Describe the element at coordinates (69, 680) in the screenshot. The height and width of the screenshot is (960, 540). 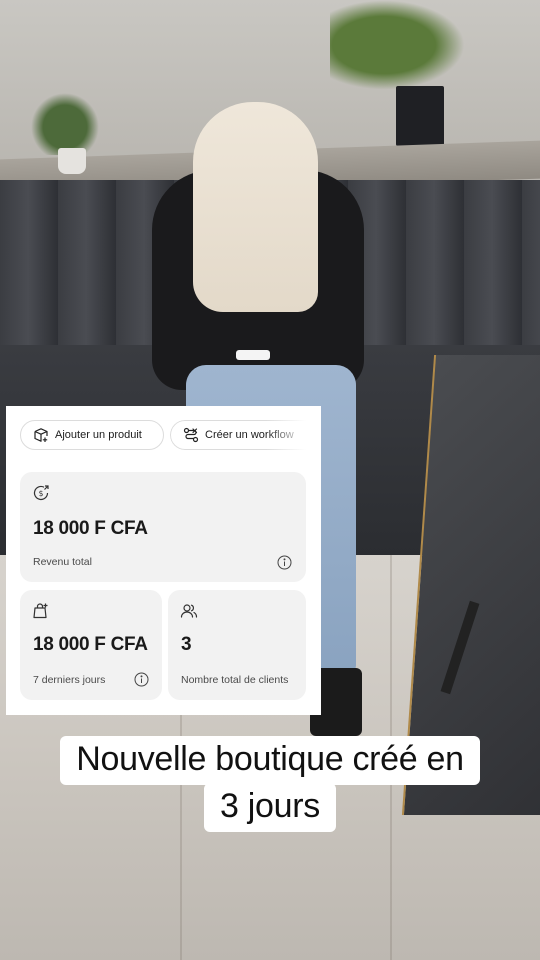
I see `last-7-days-label: 7 derniers jours` at that location.